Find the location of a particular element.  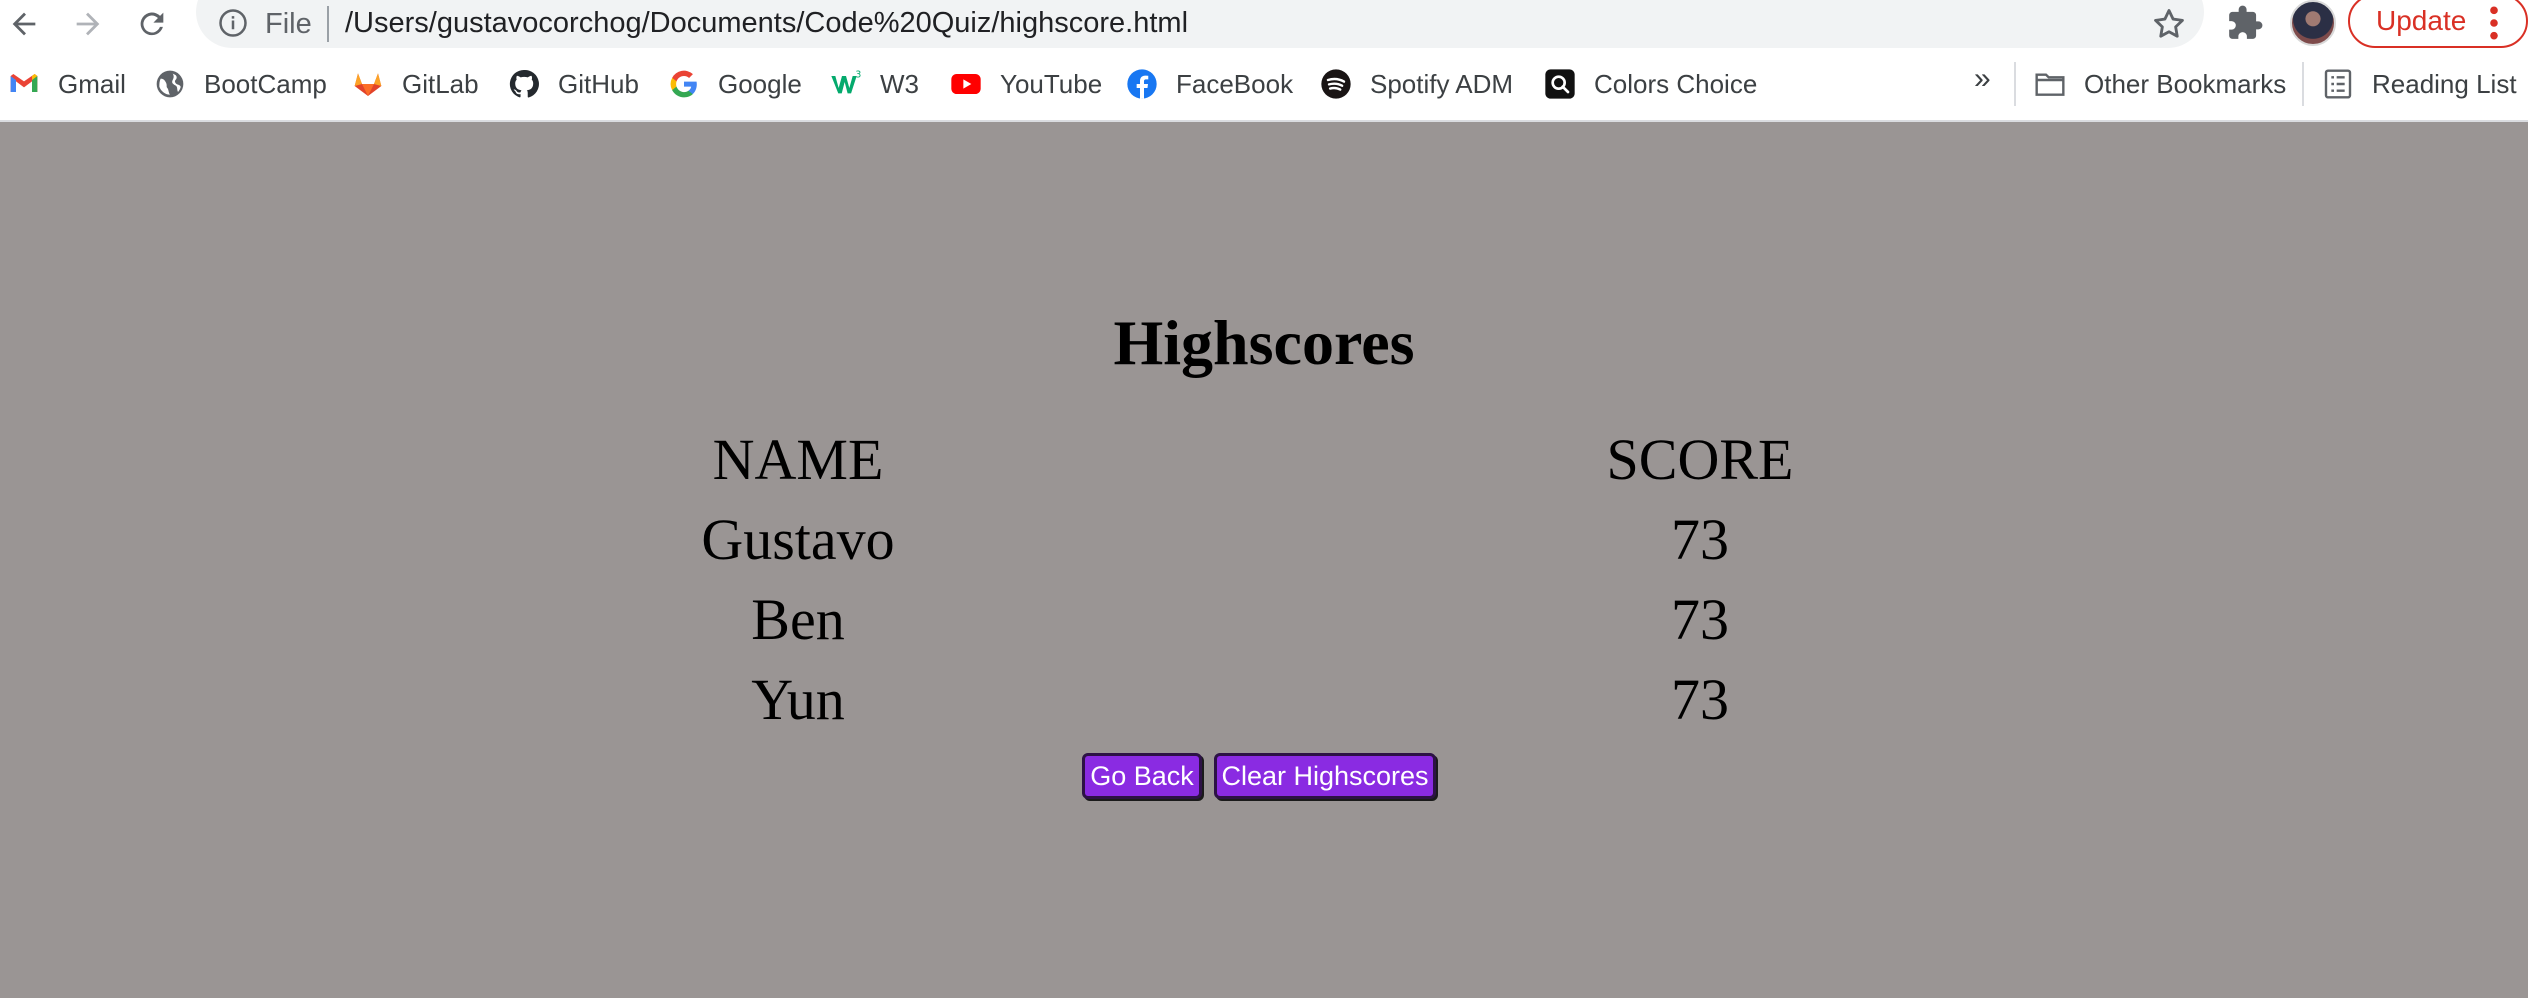

bookmark-colors-choice: Colors Choice is located at coordinates (1650, 84).